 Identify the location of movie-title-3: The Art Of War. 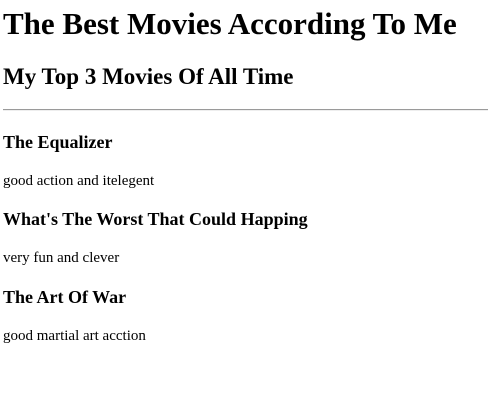
(65, 297).